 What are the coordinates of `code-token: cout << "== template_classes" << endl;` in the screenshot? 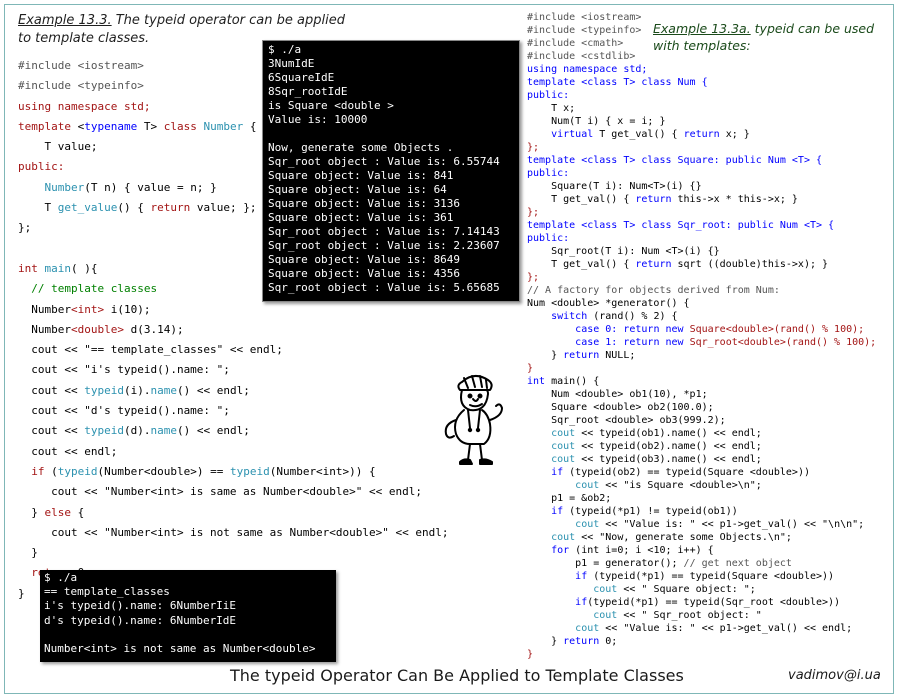 It's located at (150, 350).